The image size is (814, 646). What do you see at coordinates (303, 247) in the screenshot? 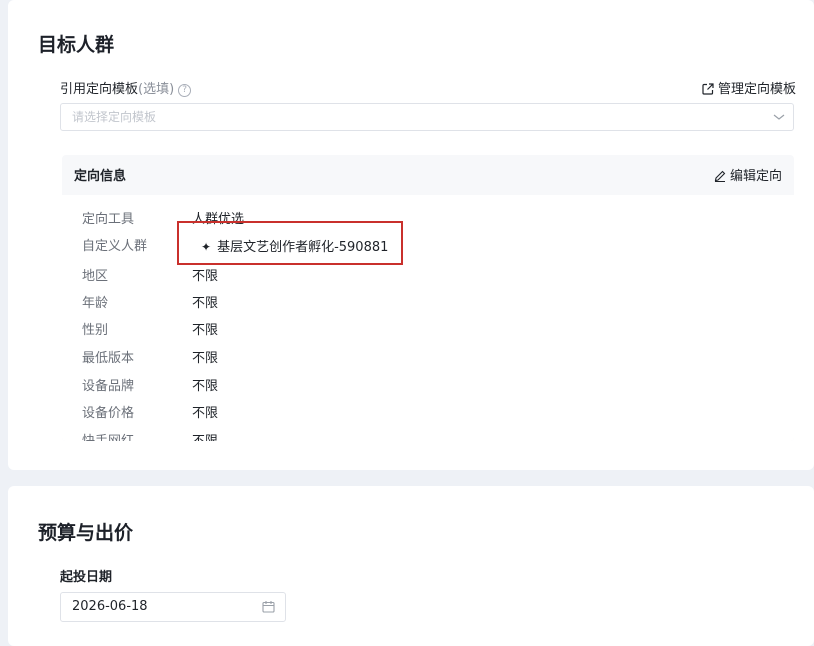
I see `custom-audience-value: 基层文艺创作者孵化-590881` at bounding box center [303, 247].